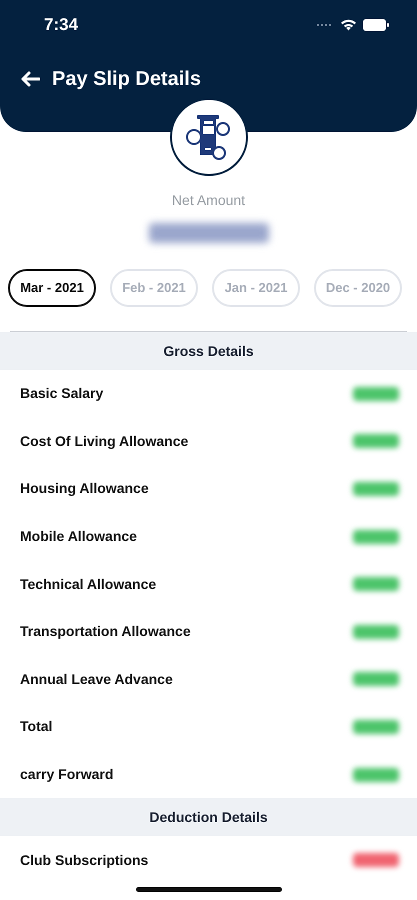 This screenshot has width=417, height=900. What do you see at coordinates (154, 288) in the screenshot?
I see `month-tab: Feb - 2021` at bounding box center [154, 288].